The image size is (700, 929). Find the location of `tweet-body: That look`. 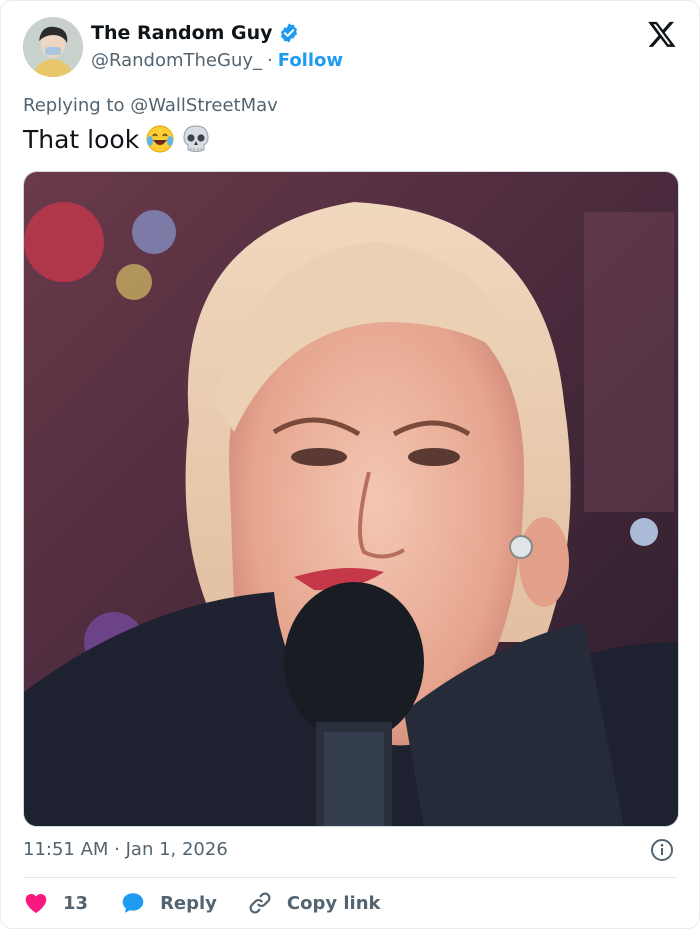

tweet-body: That look is located at coordinates (81, 139).